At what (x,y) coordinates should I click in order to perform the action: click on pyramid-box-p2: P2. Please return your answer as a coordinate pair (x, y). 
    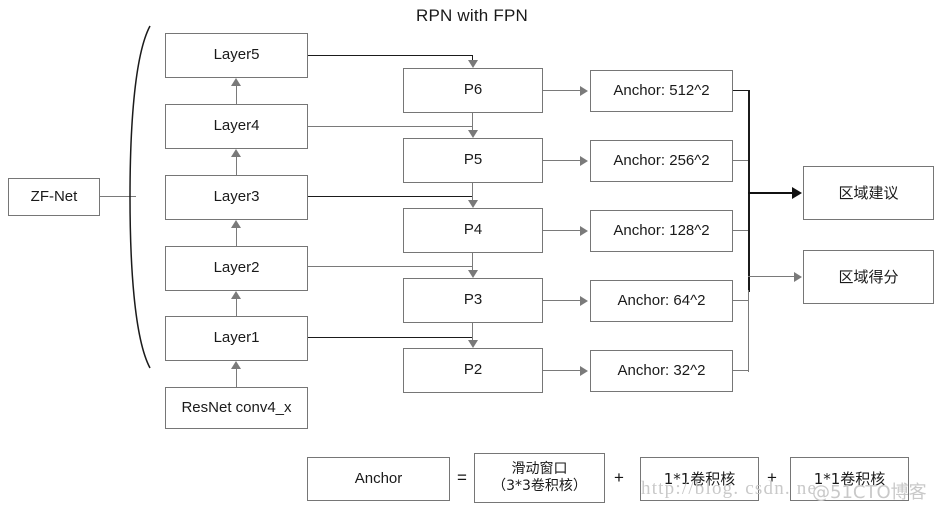
    Looking at the image, I should click on (473, 370).